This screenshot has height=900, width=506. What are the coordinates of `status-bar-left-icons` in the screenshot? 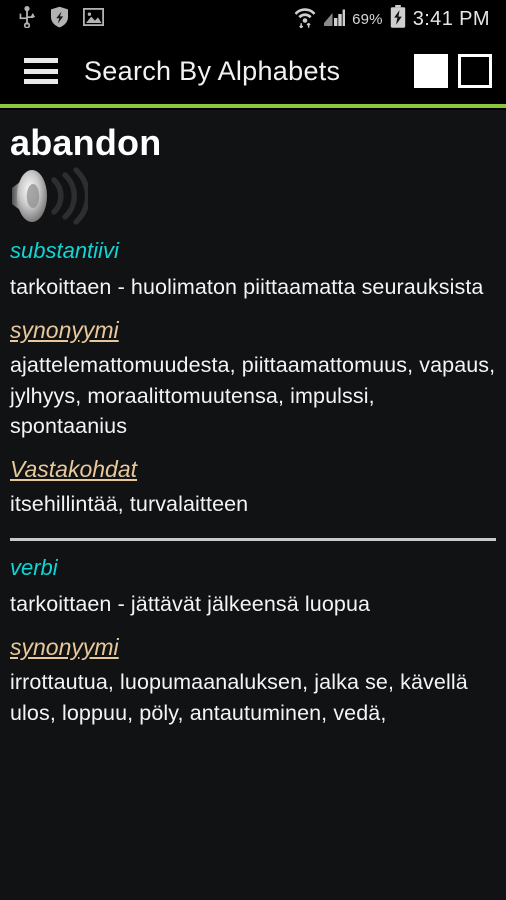 It's located at (57, 19).